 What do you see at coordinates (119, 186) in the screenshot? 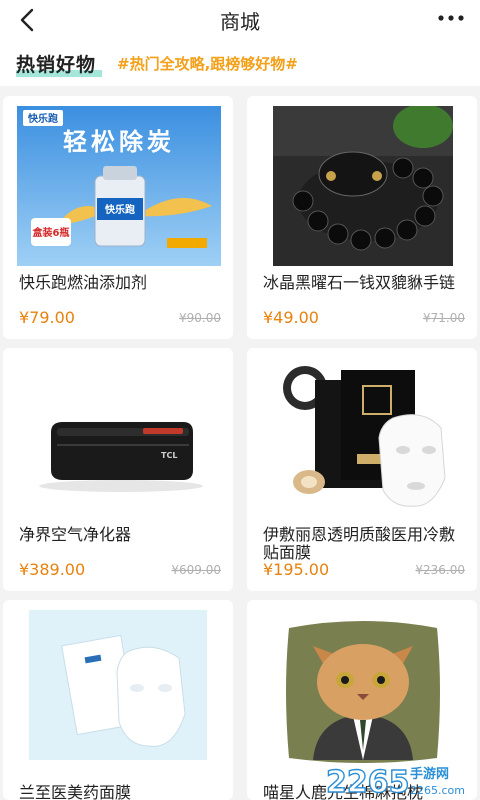
I see `product-image-fuel-additive: 快乐跑 轻松除炭 快乐跑 盒装6瓶` at bounding box center [119, 186].